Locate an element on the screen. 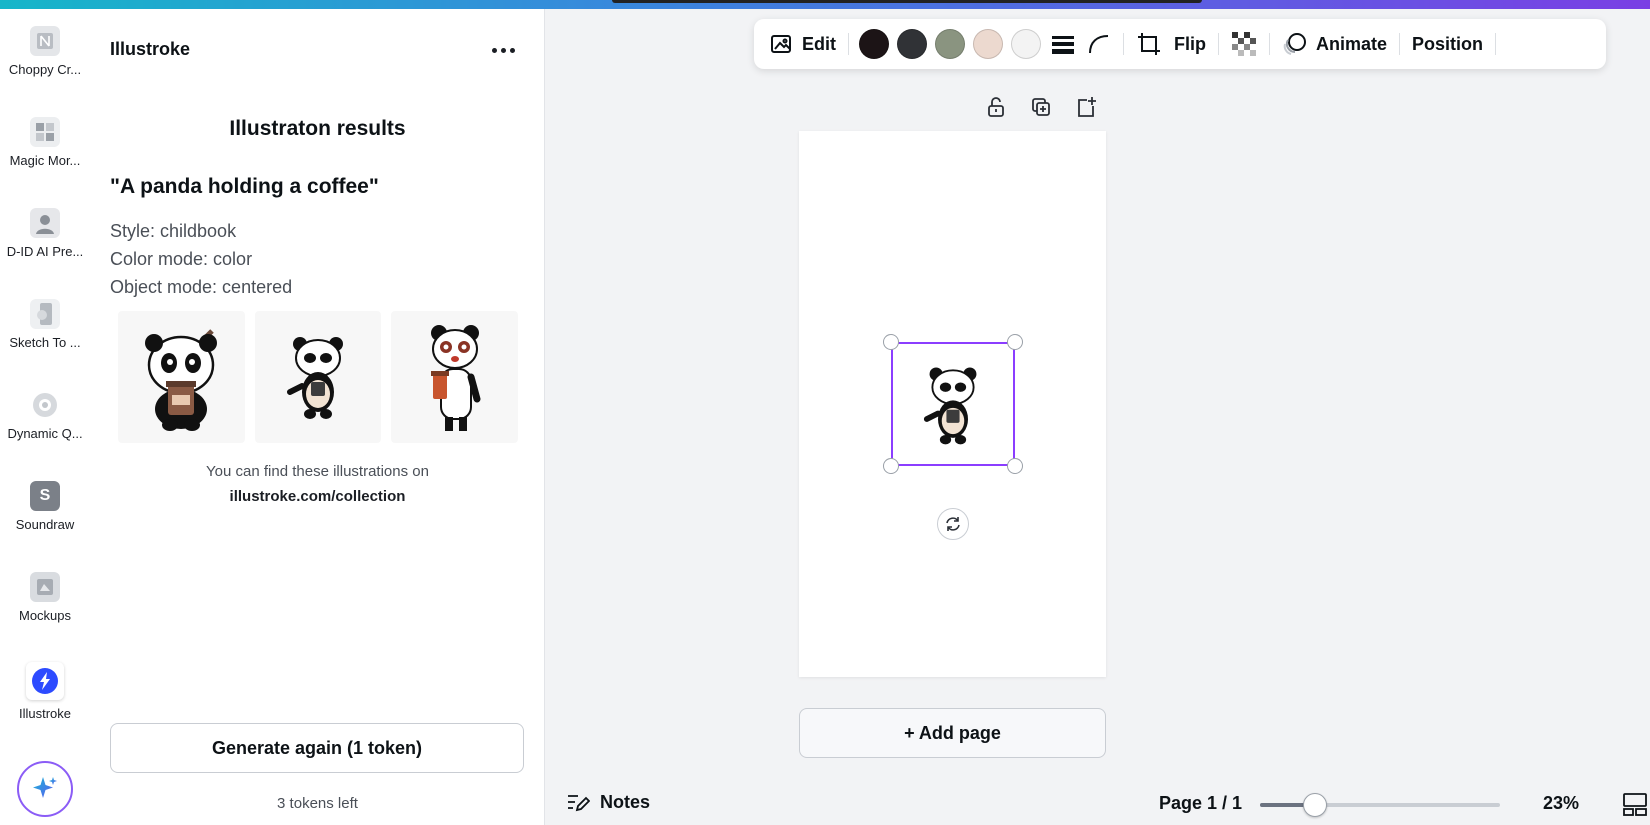  rail-item-illustroke: Illustroke is located at coordinates (45, 691).